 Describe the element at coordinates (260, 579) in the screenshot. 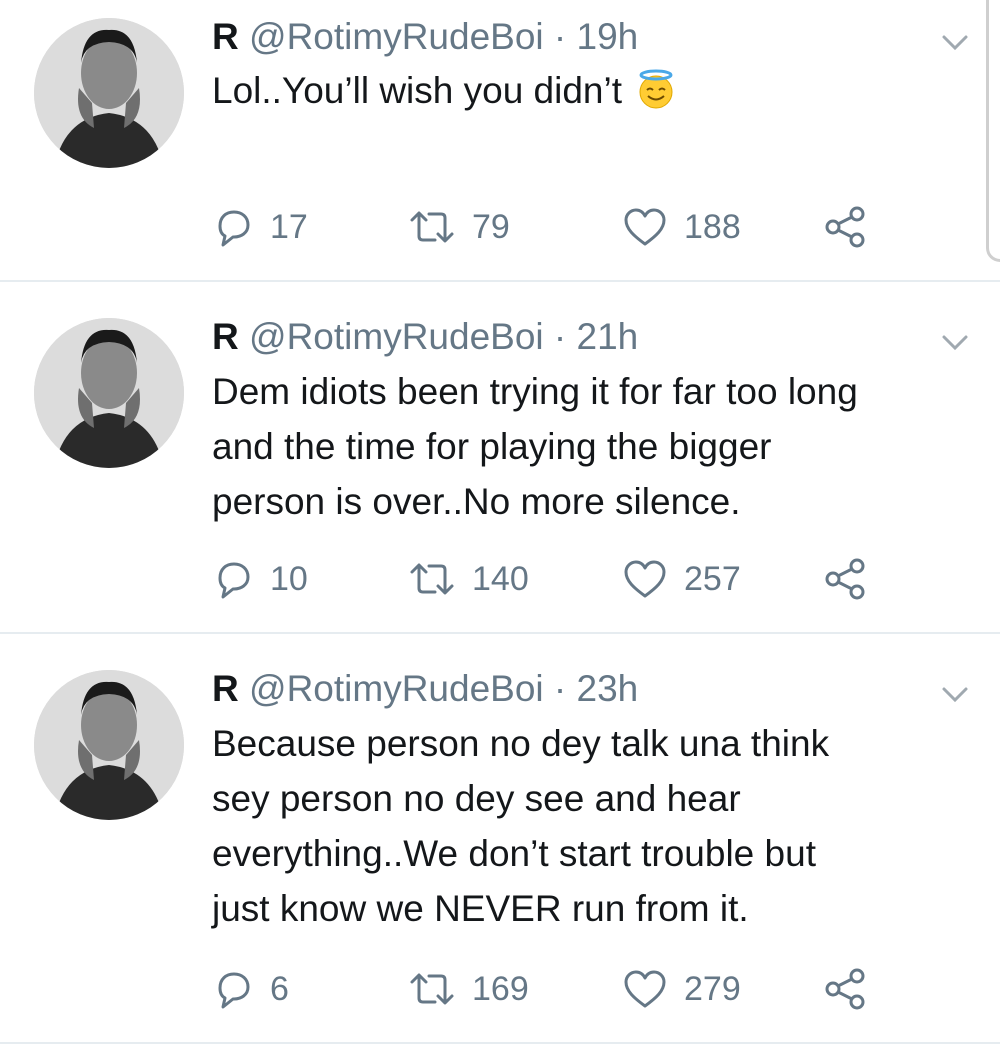

I see `reply-button: 10` at that location.